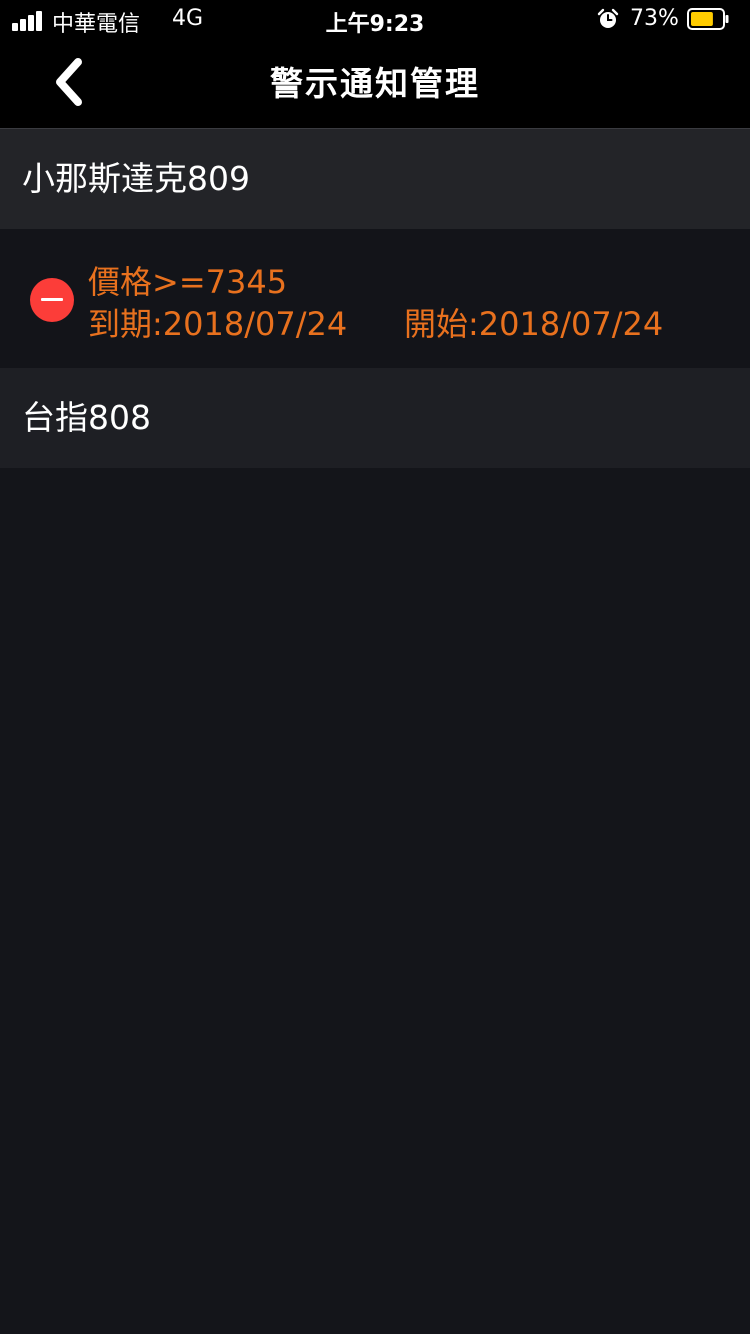 Image resolution: width=750 pixels, height=1334 pixels. Describe the element at coordinates (218, 324) in the screenshot. I see `alert-expiry-date: 到期:2018/07/24` at that location.